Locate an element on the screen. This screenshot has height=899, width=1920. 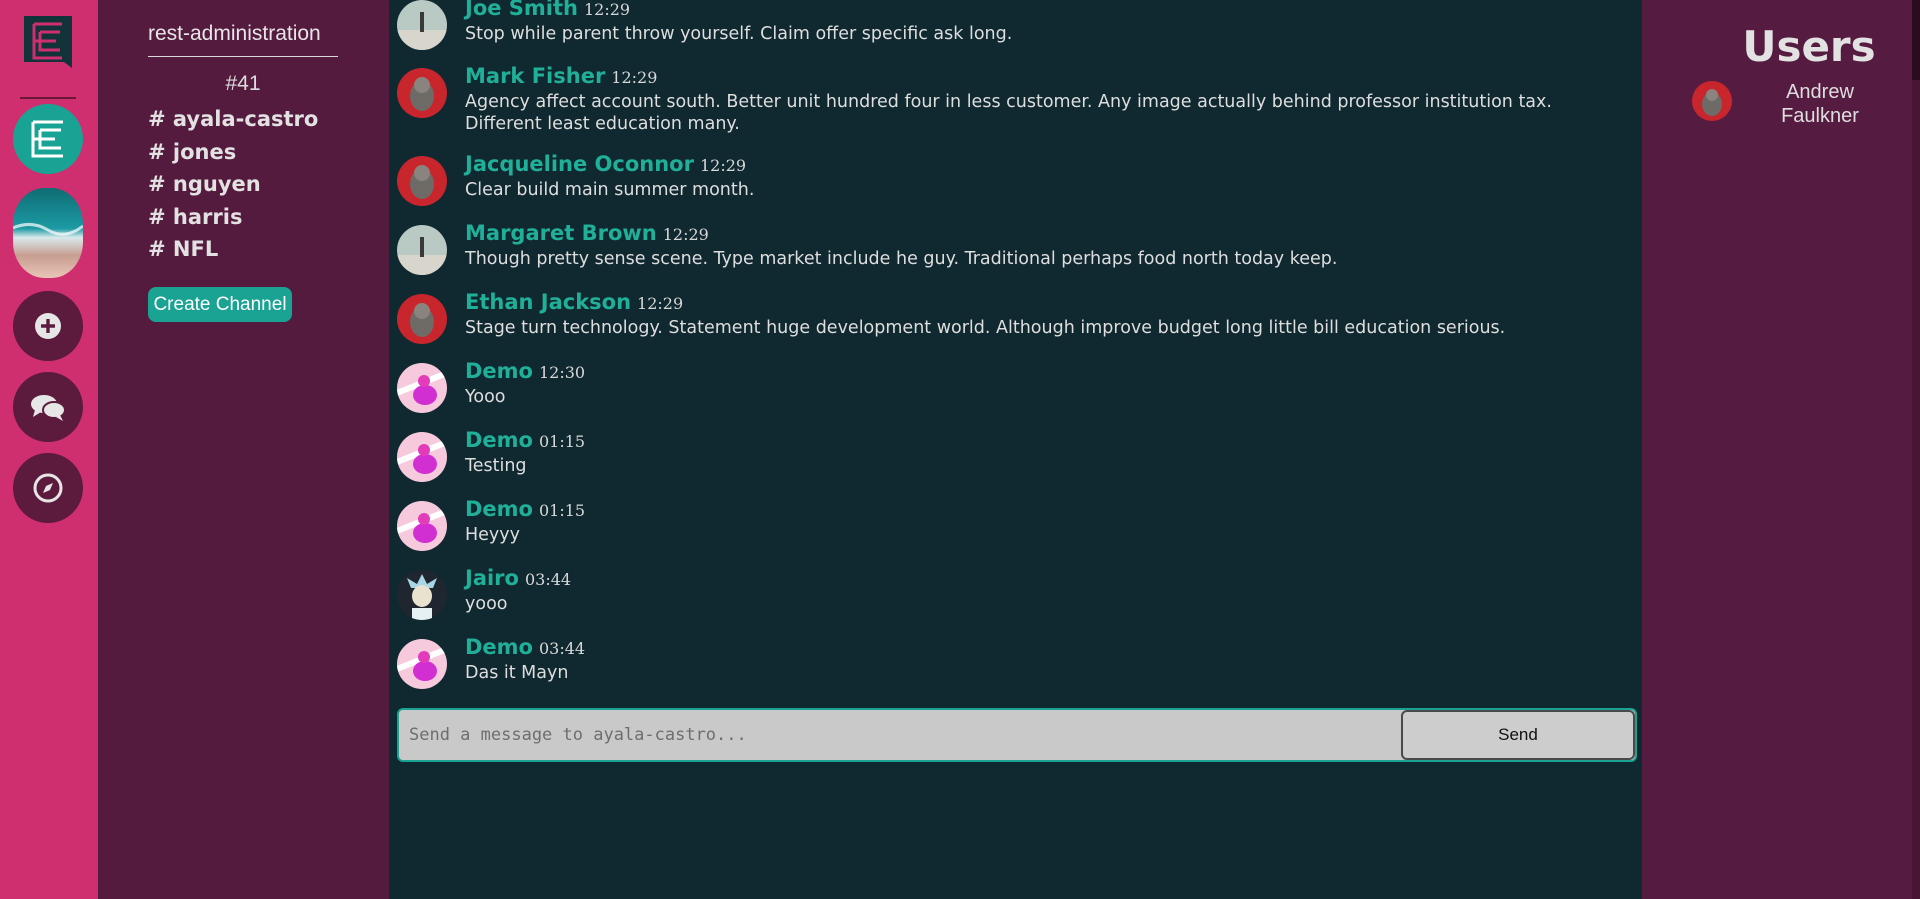
channel-item-ayala-castro: # ayala-castro is located at coordinates (233, 122).